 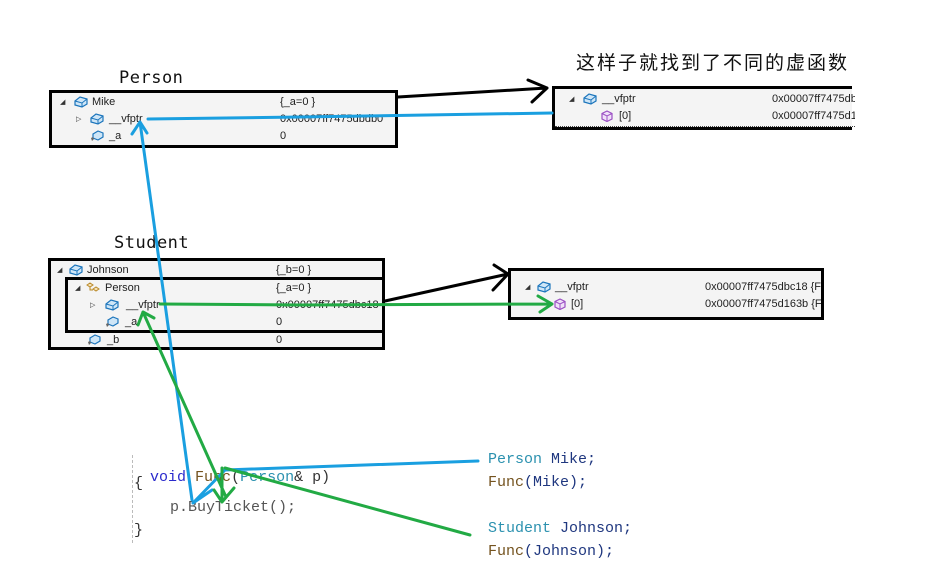 I want to click on green-arrow-func-to-vfptr, so click(x=182, y=404).